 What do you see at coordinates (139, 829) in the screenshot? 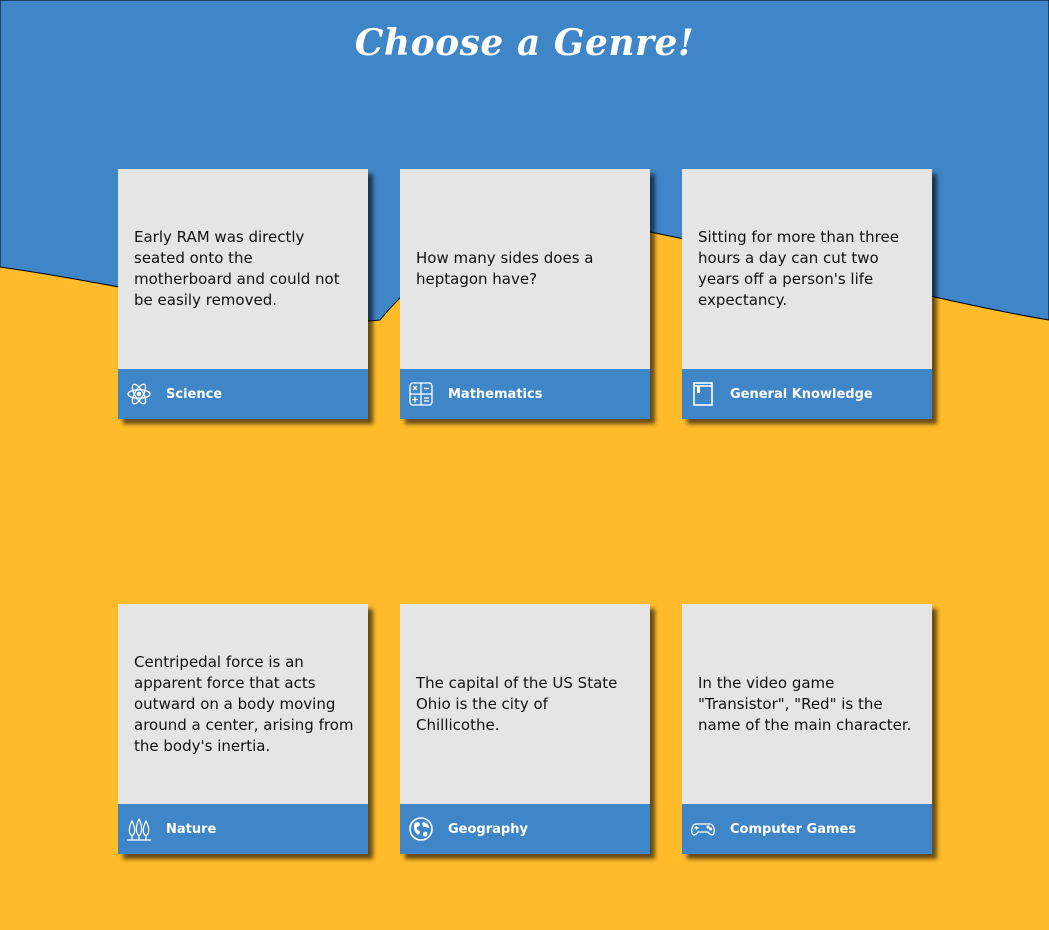
I see `trees-icon` at bounding box center [139, 829].